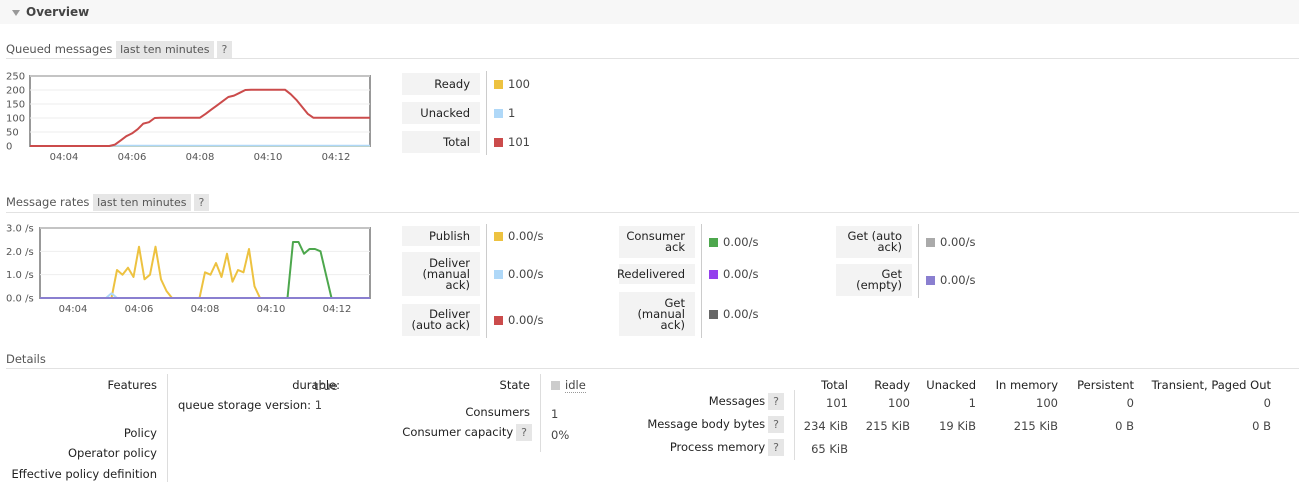 This screenshot has width=1299, height=482. I want to click on table-row-label-text: Message body bytes, so click(706, 424).